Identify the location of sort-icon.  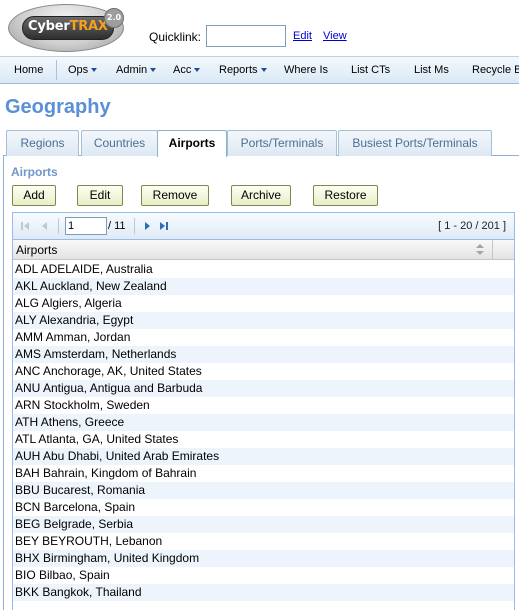
(480, 250).